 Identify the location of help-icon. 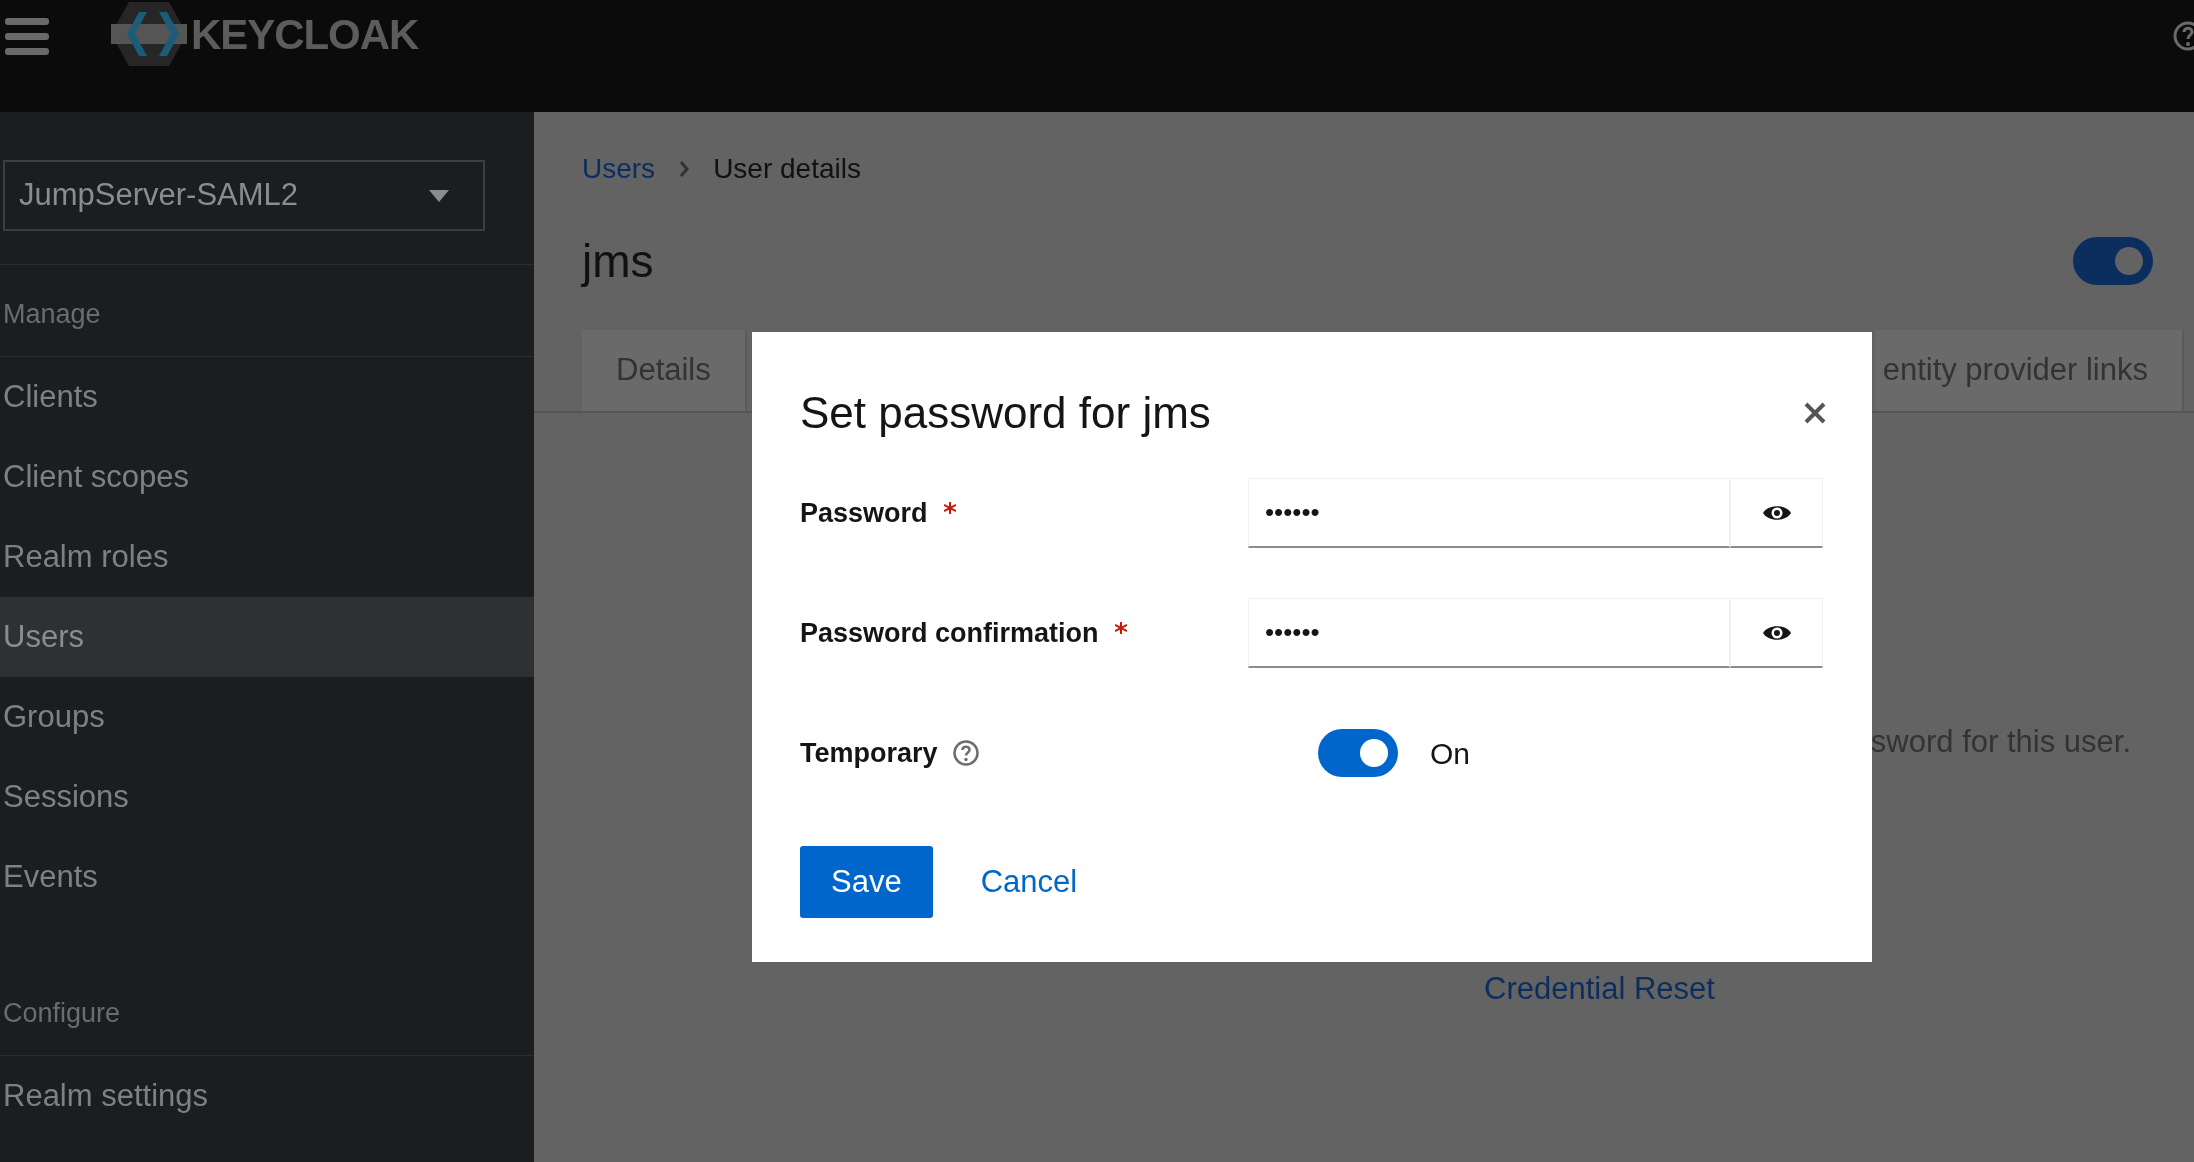
(965, 753).